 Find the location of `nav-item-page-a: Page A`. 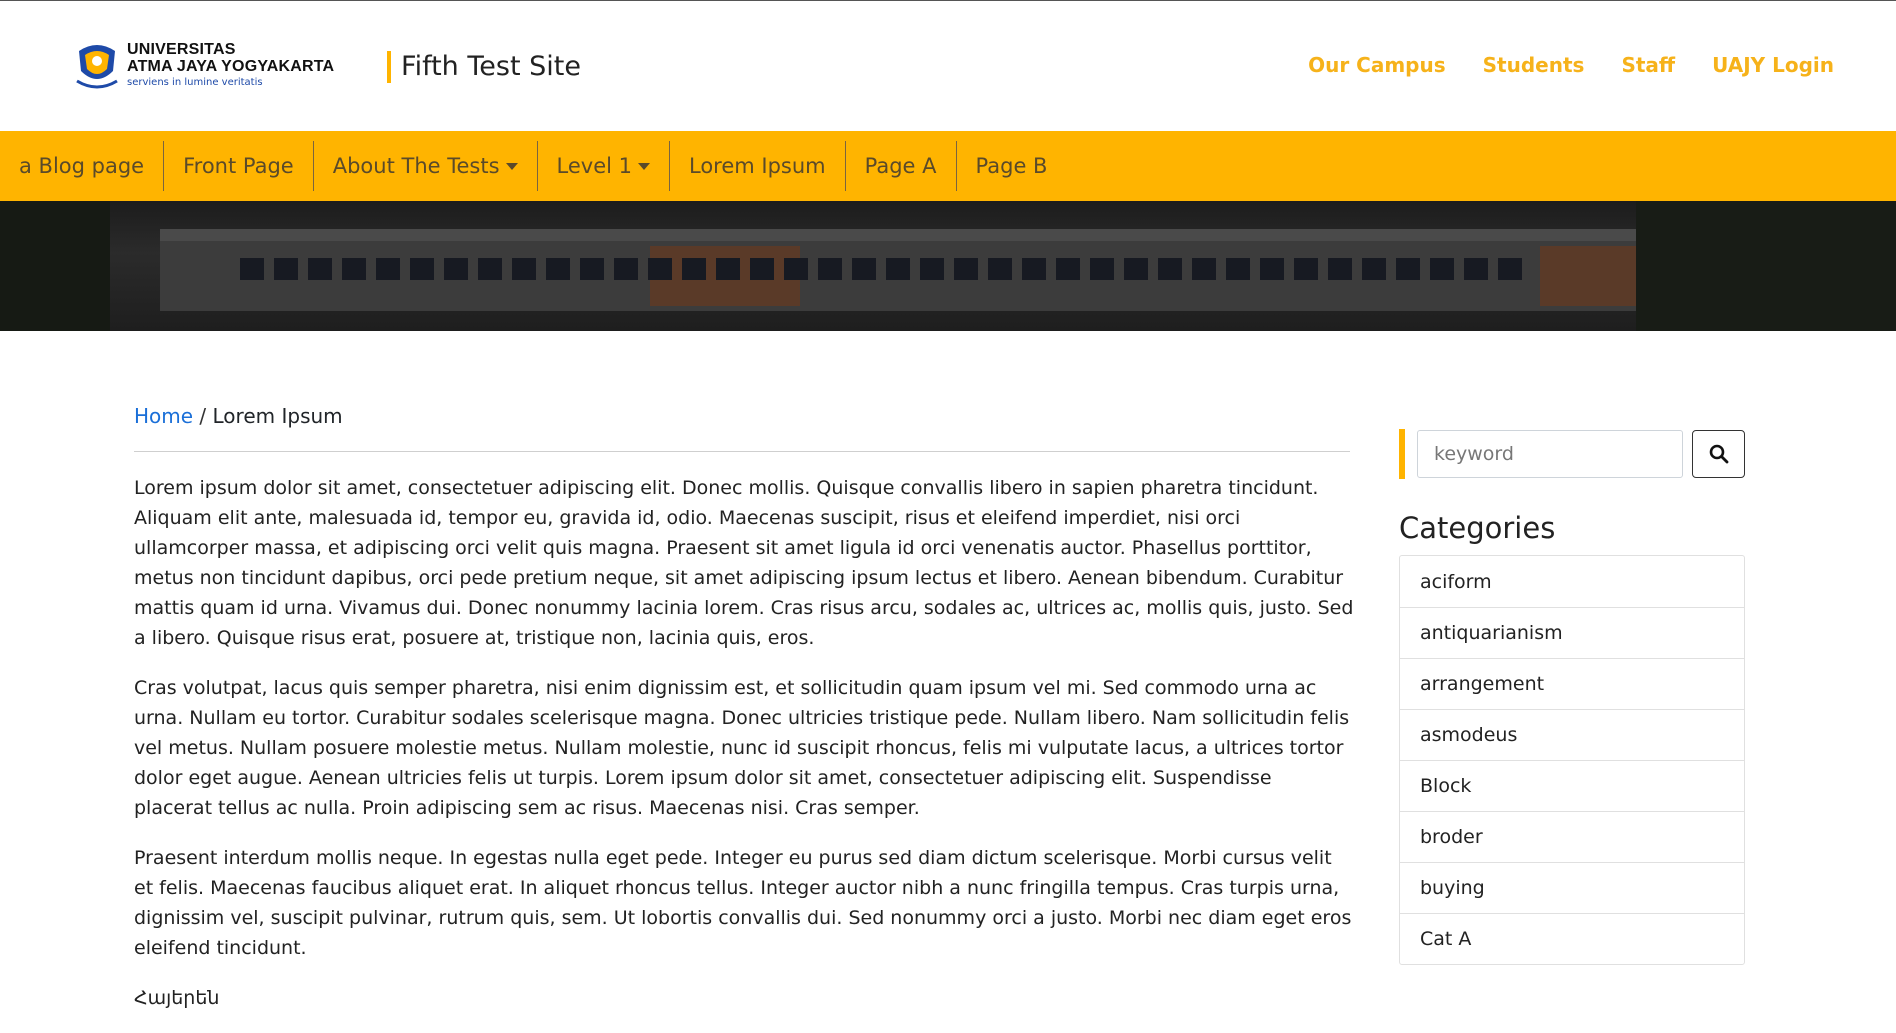

nav-item-page-a: Page A is located at coordinates (900, 166).